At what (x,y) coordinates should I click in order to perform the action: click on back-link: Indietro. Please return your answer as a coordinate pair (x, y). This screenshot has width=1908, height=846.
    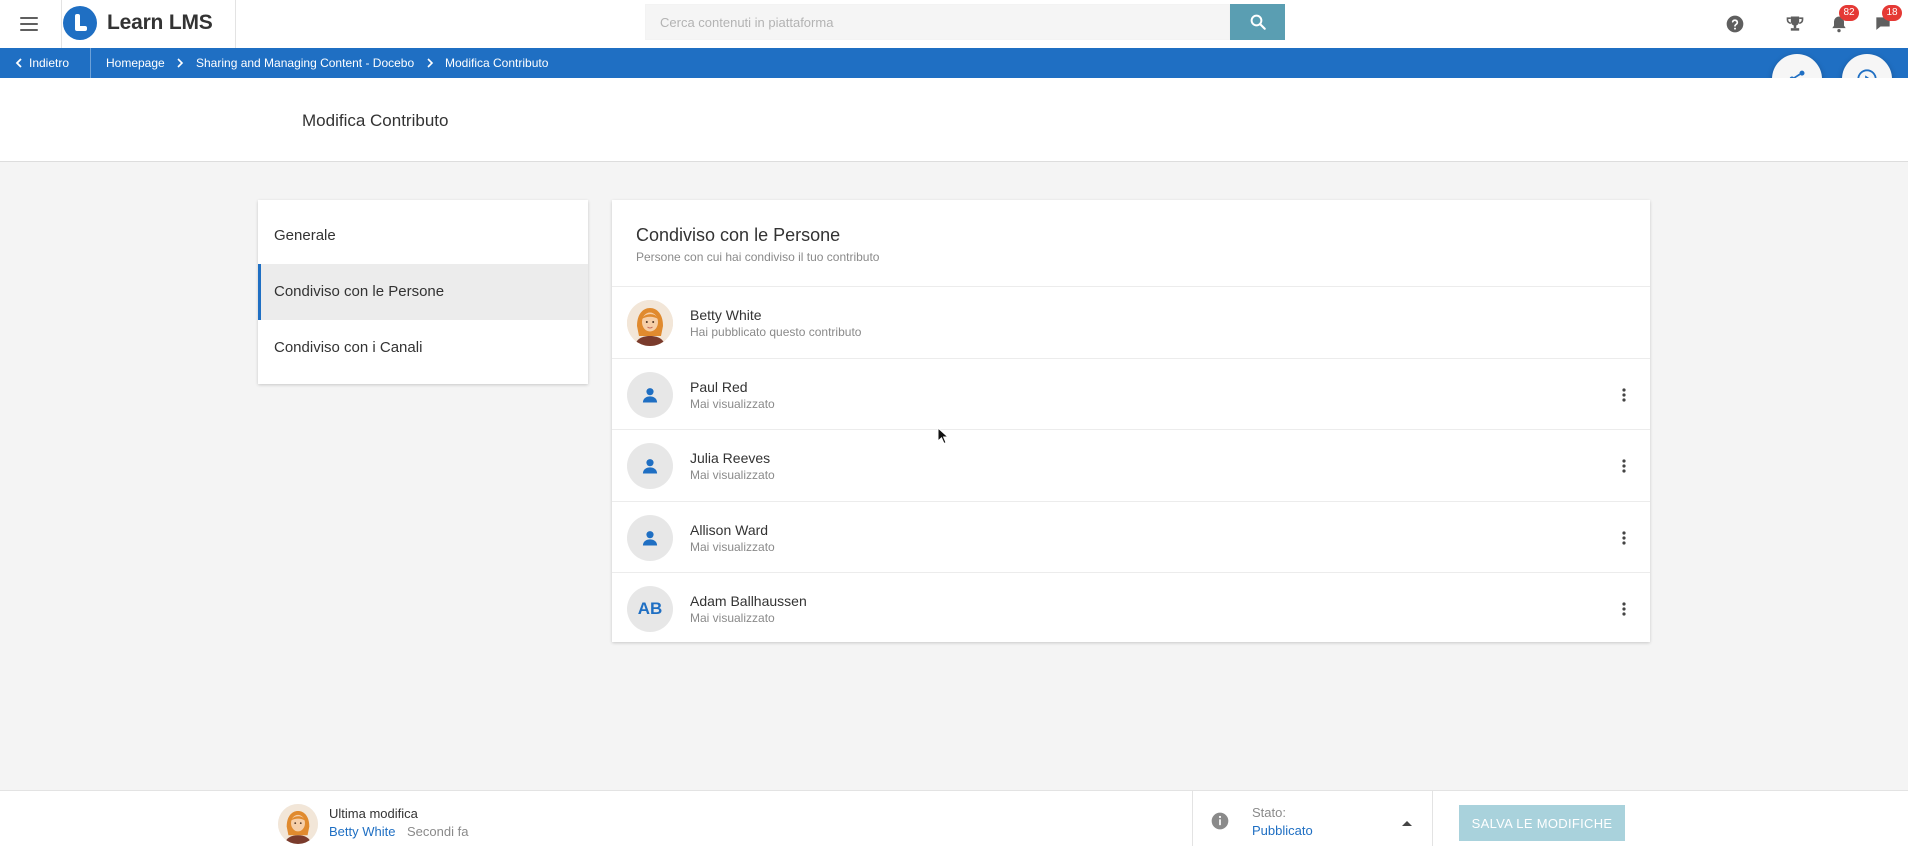
    Looking at the image, I should click on (41, 63).